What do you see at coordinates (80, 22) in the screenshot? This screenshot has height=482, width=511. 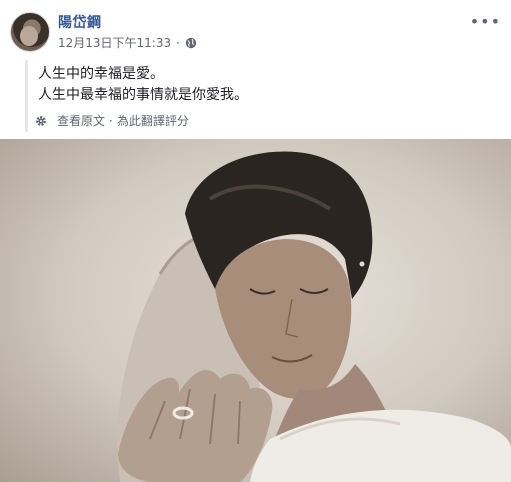 I see `author-name: 陽岱鋼` at bounding box center [80, 22].